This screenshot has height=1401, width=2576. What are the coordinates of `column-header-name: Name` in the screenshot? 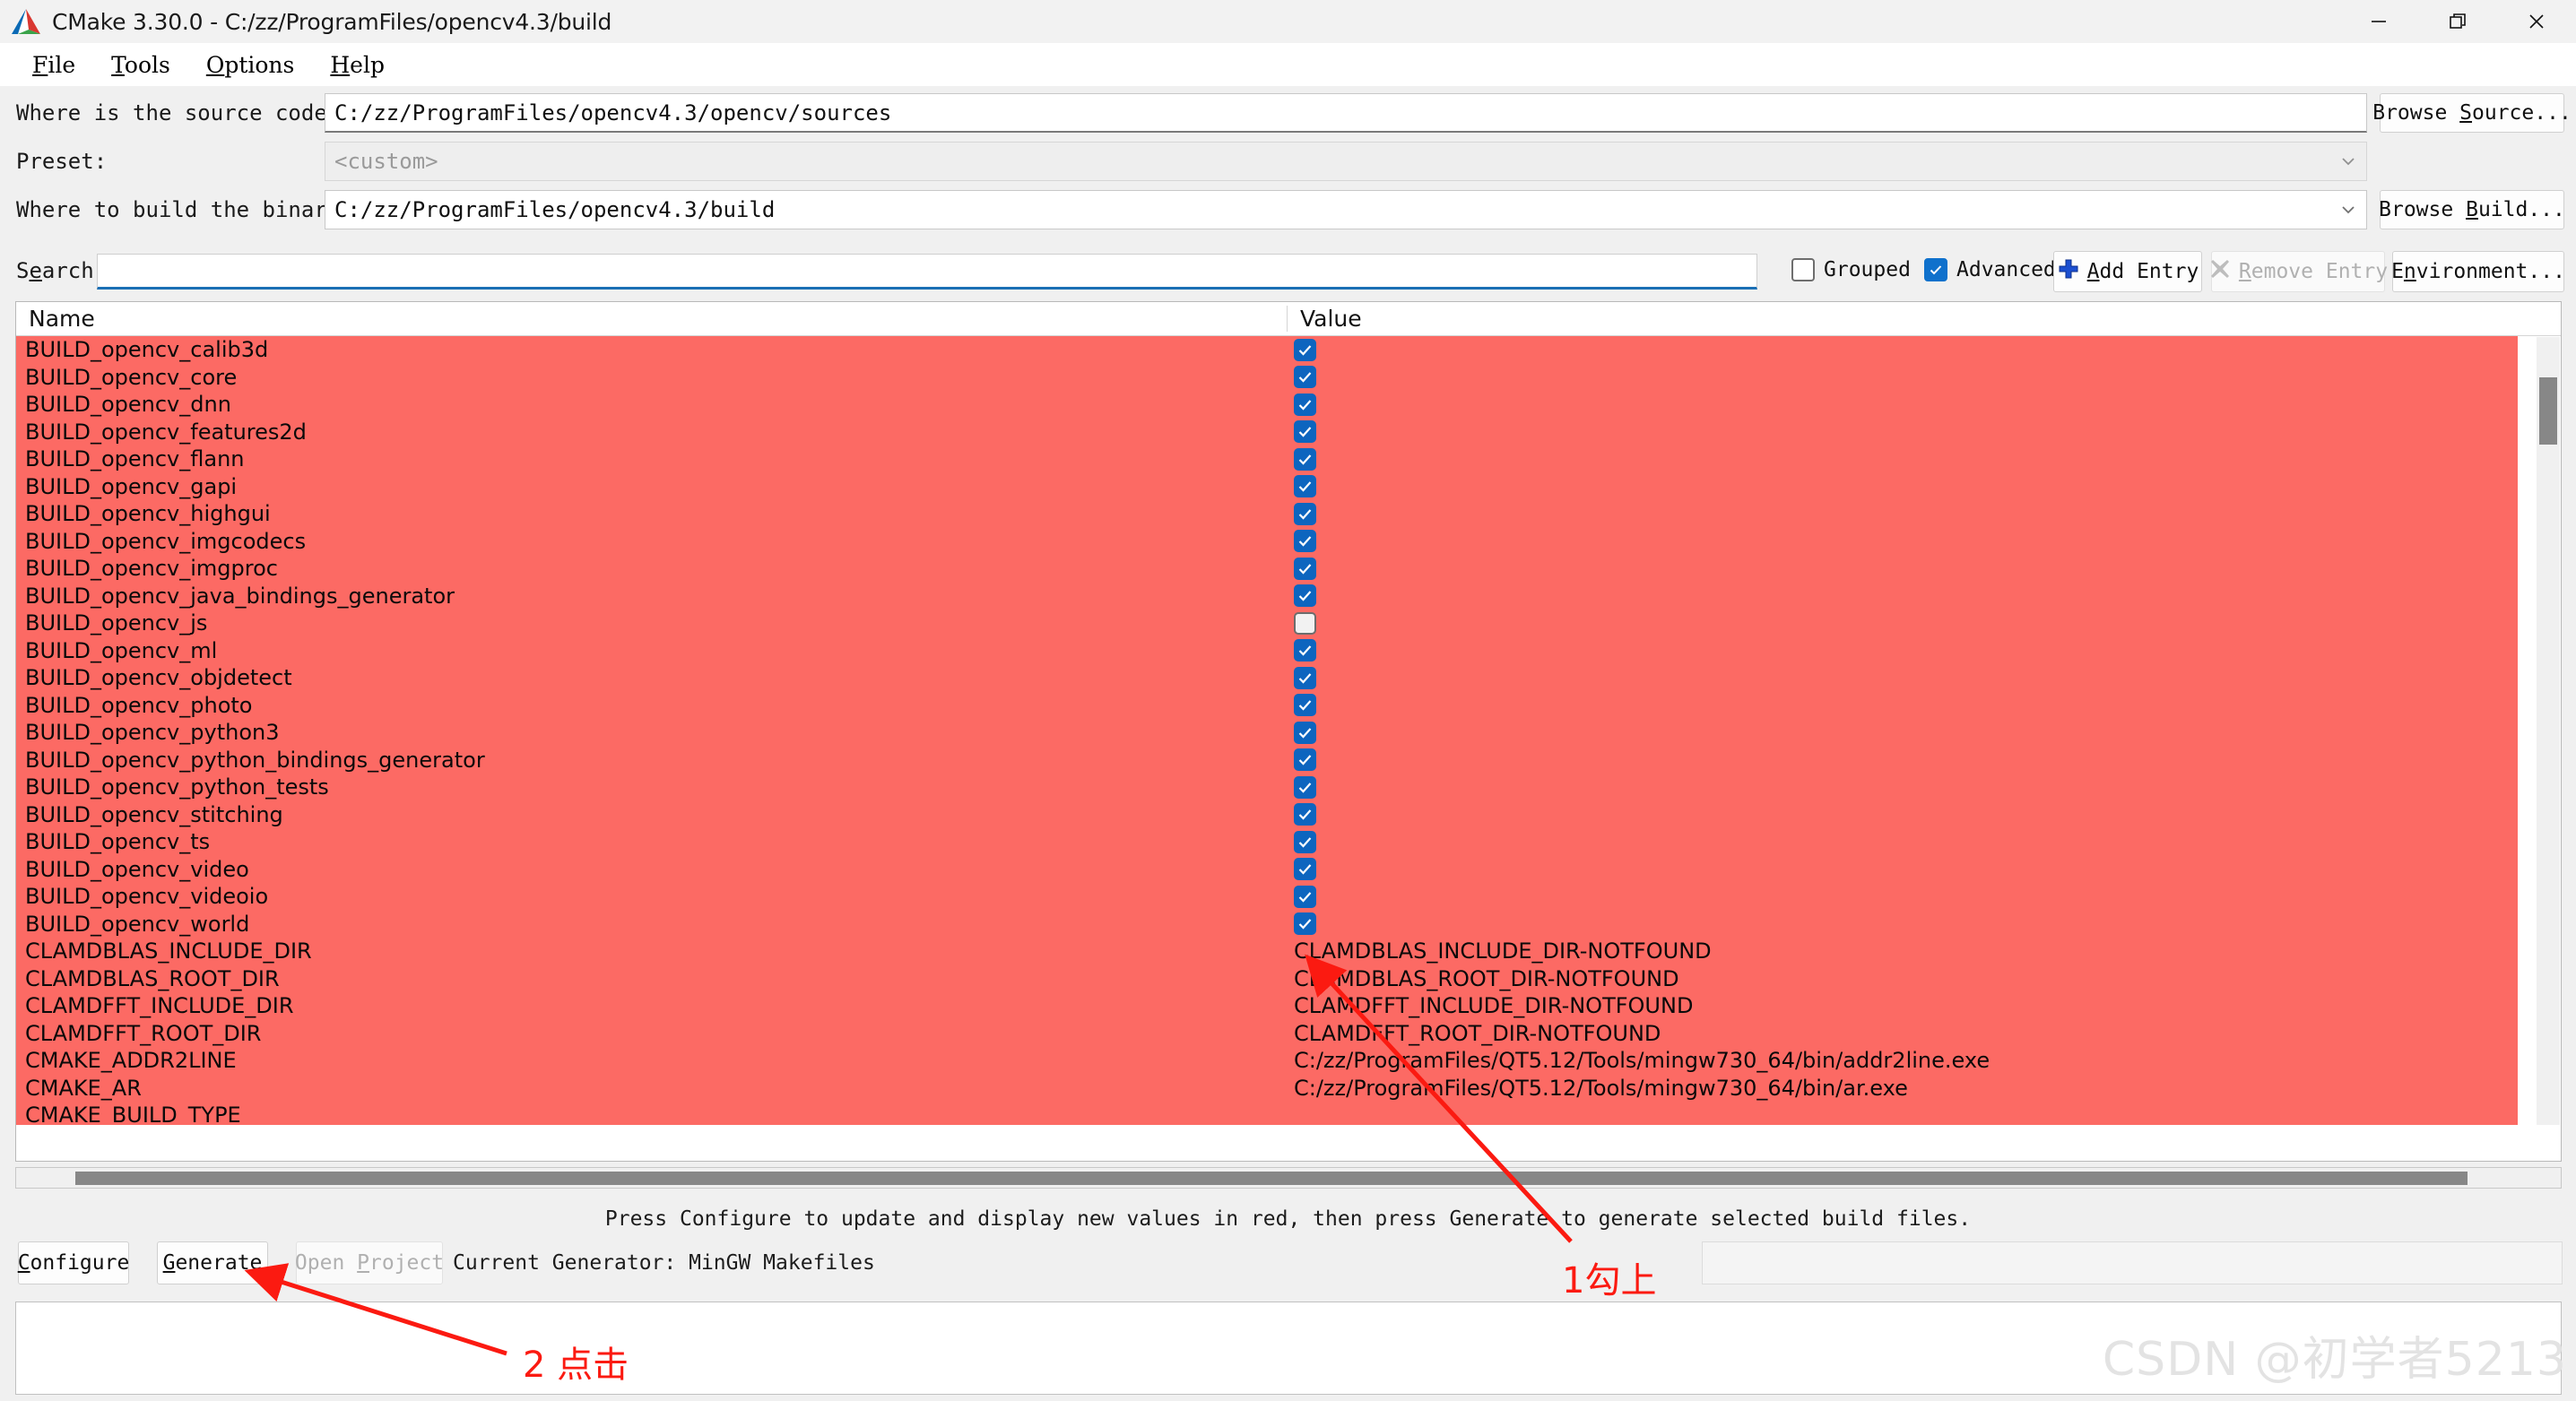 It's located at (651, 319).